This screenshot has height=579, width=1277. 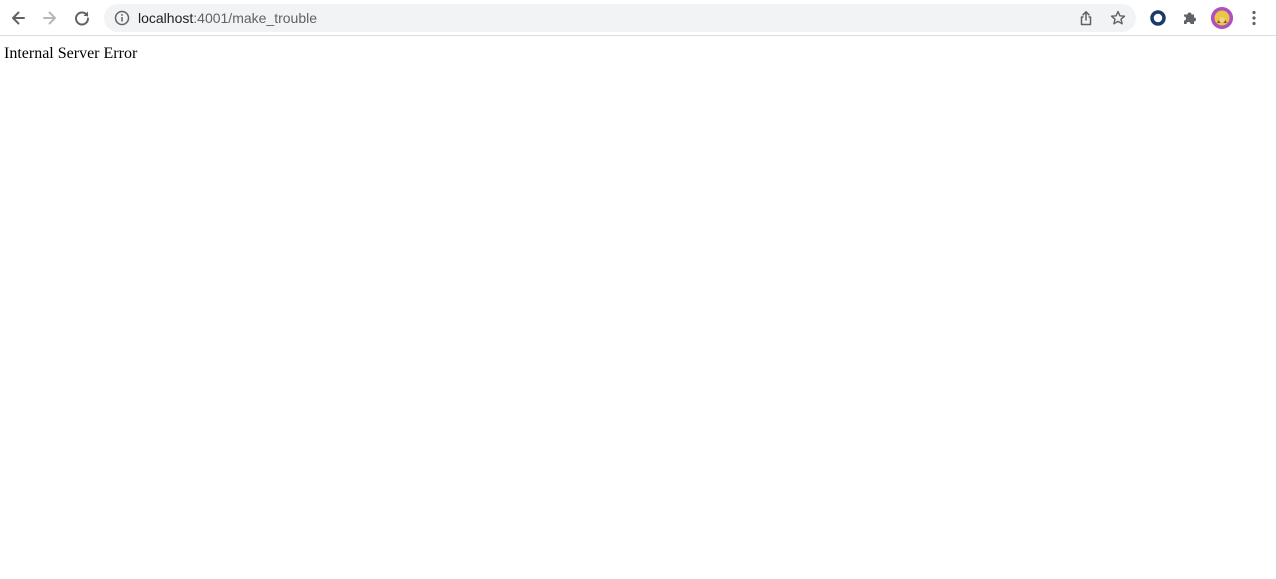 I want to click on site-info-button, so click(x=122, y=18).